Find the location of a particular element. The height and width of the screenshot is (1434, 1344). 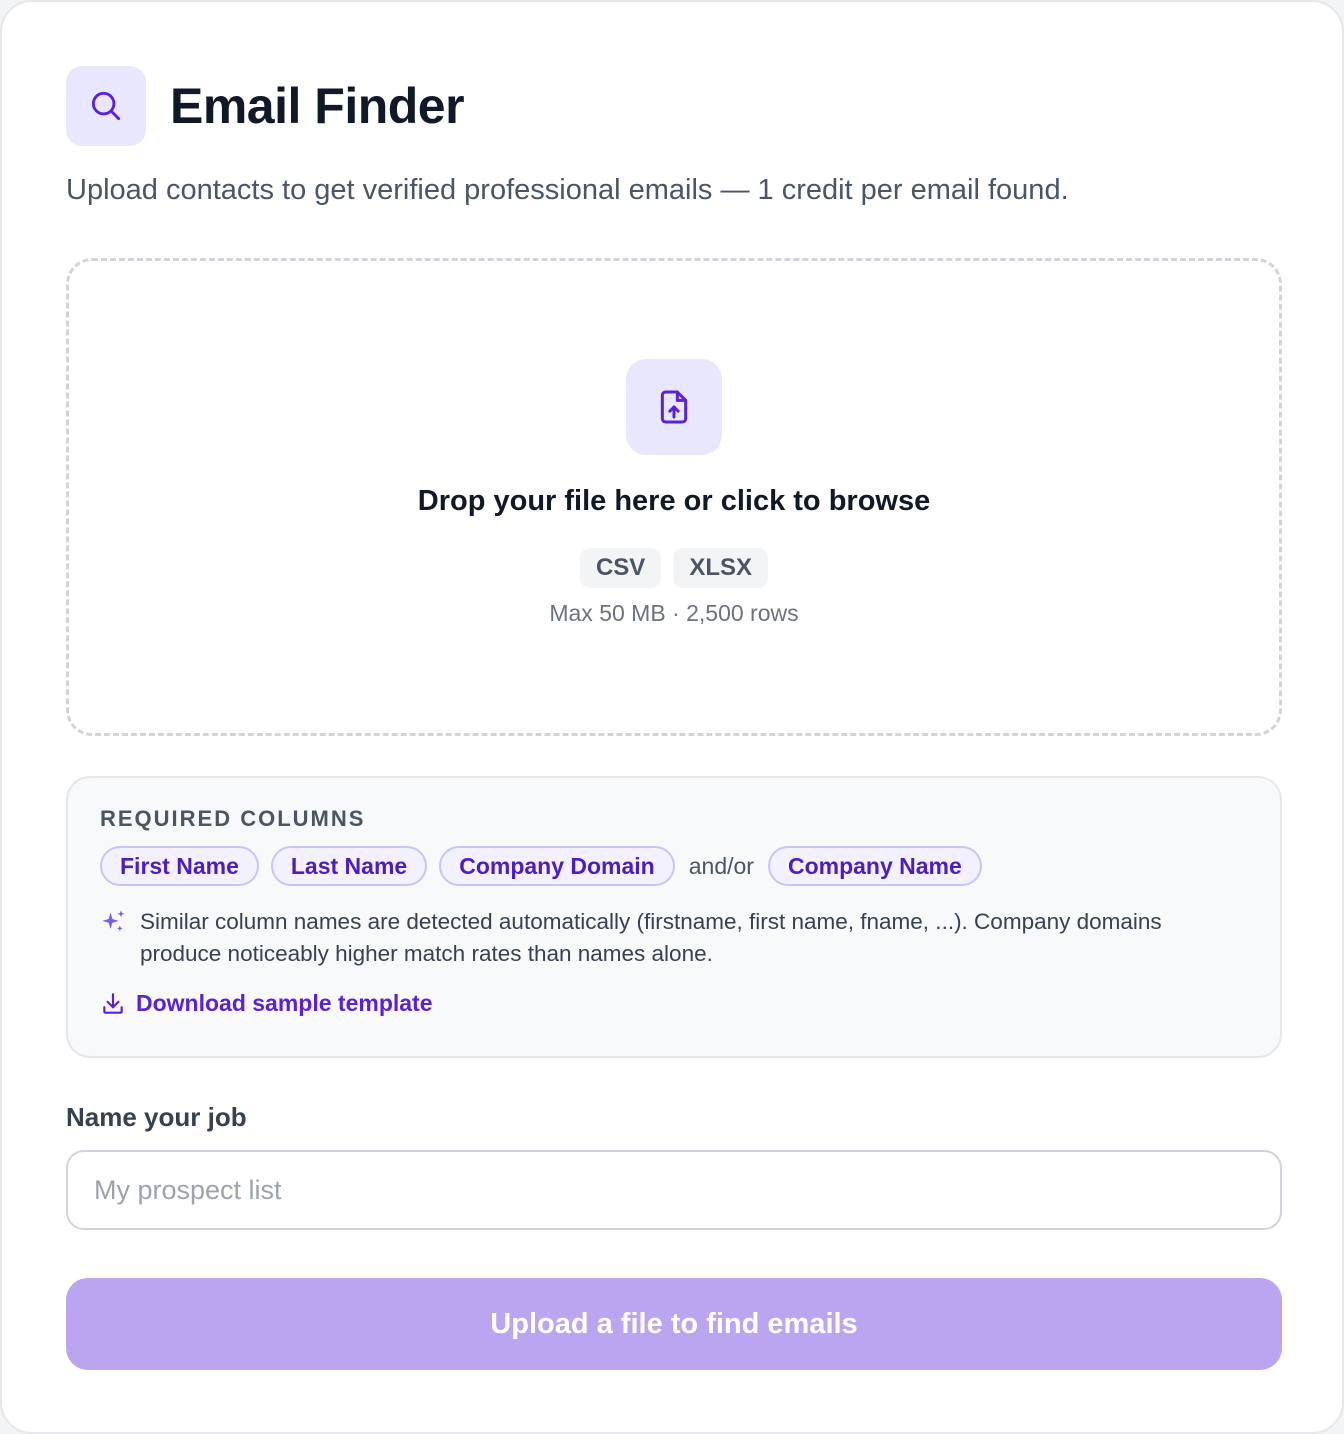

page-header: Email Finder is located at coordinates (265, 106).